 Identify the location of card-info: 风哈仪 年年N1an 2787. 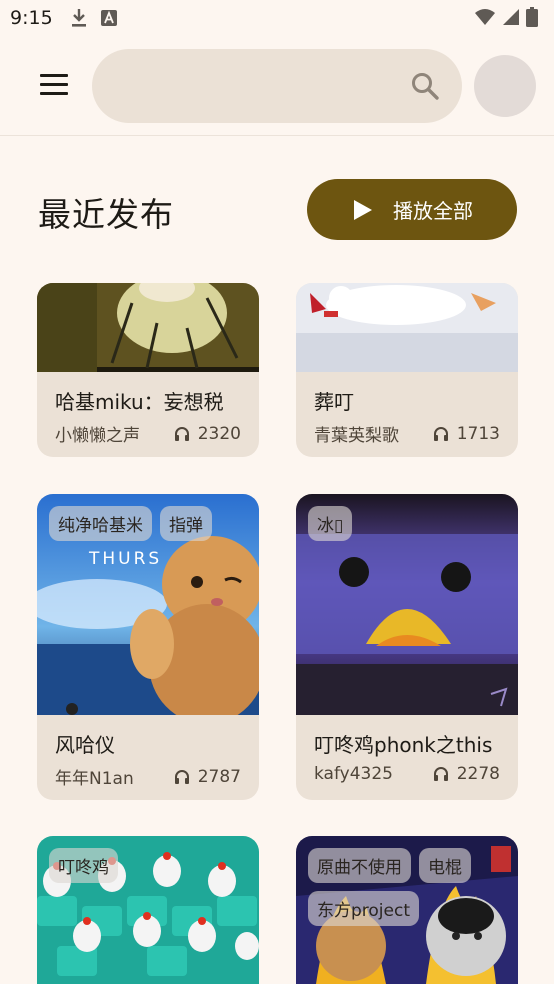
(148, 757).